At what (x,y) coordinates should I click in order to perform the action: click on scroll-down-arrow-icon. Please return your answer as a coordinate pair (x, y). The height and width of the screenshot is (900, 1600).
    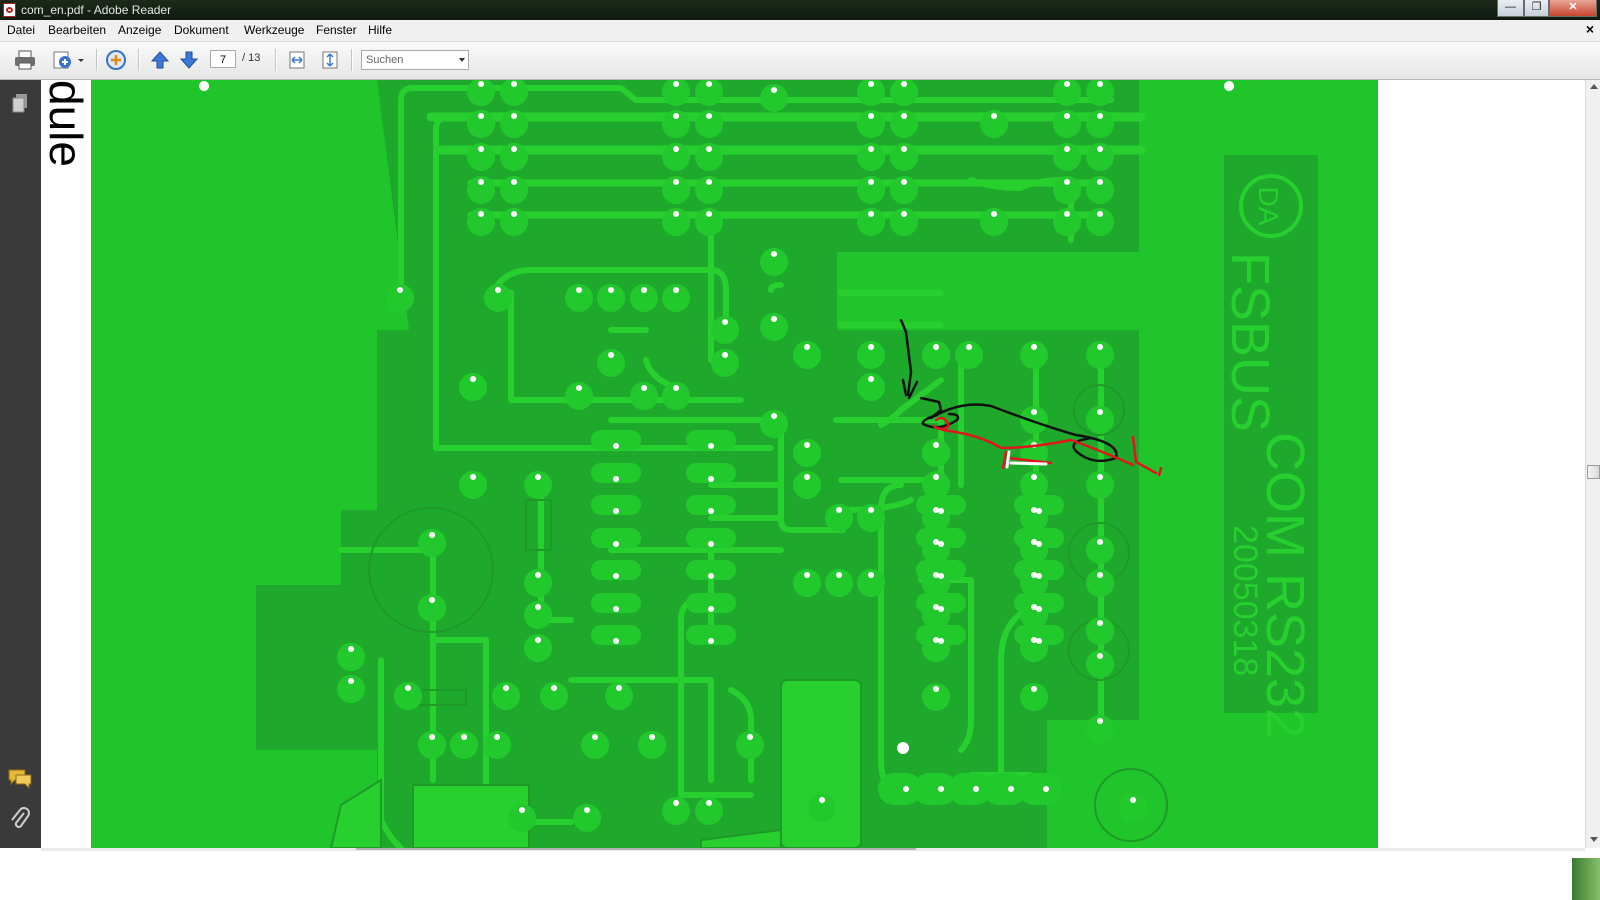
    Looking at the image, I should click on (1594, 839).